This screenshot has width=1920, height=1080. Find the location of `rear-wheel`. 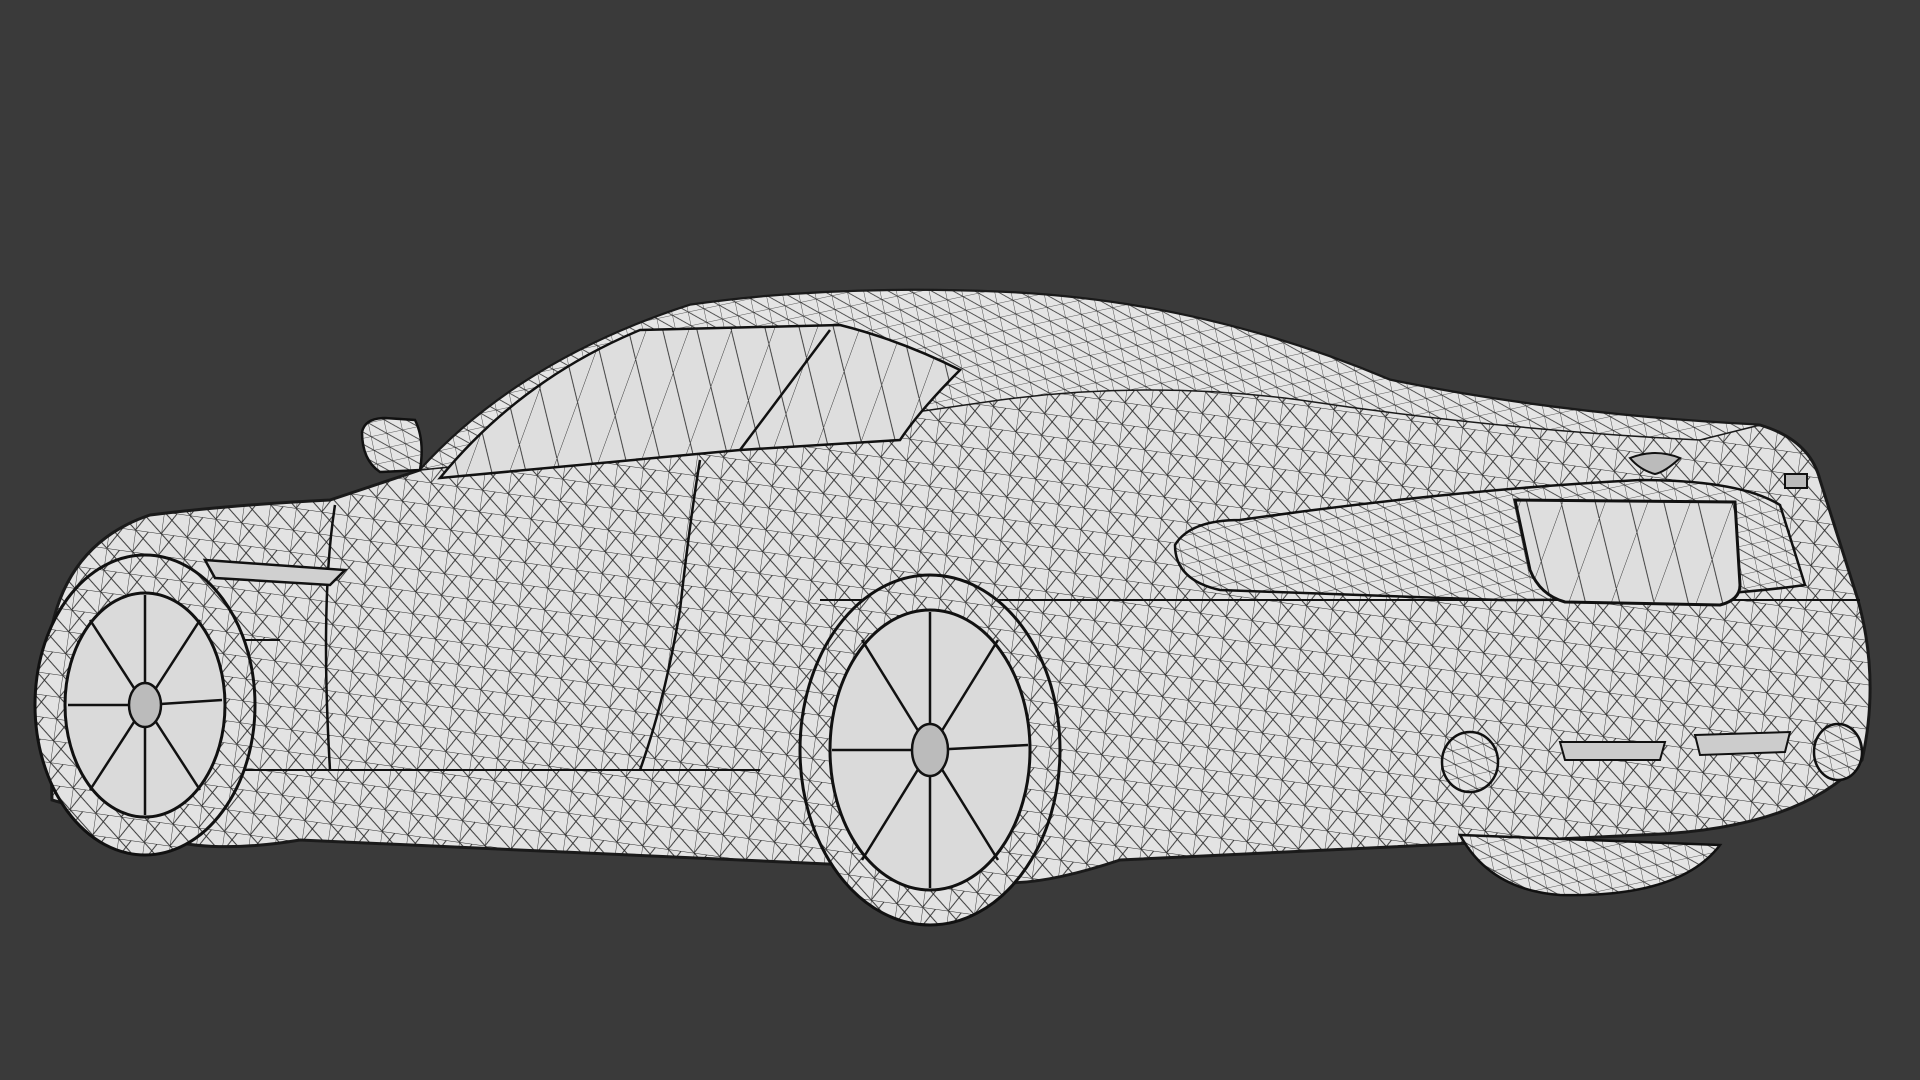

rear-wheel is located at coordinates (930, 750).